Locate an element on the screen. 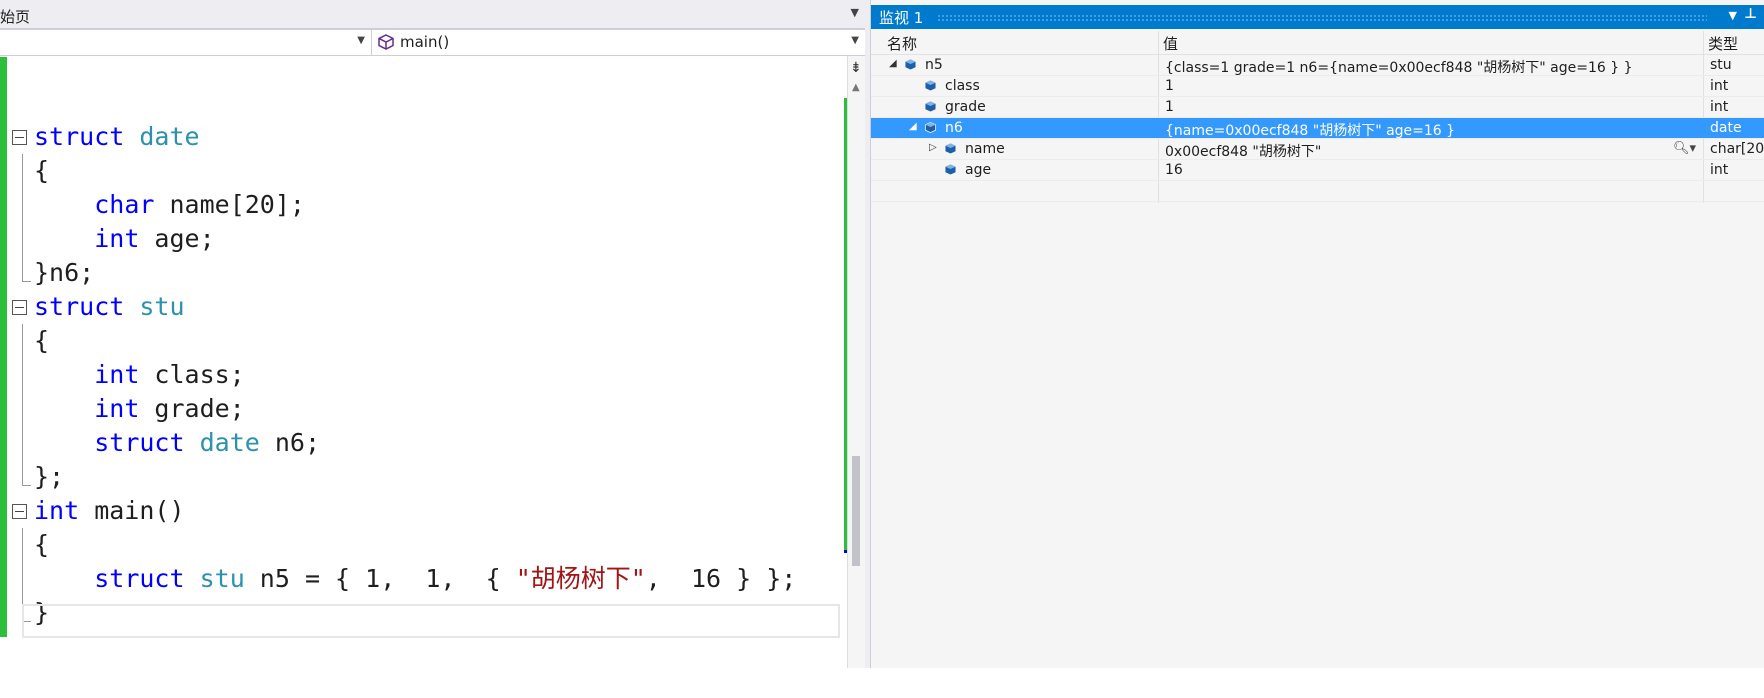 Image resolution: width=1764 pixels, height=698 pixels. split-window-icon: ⇟ is located at coordinates (856, 68).